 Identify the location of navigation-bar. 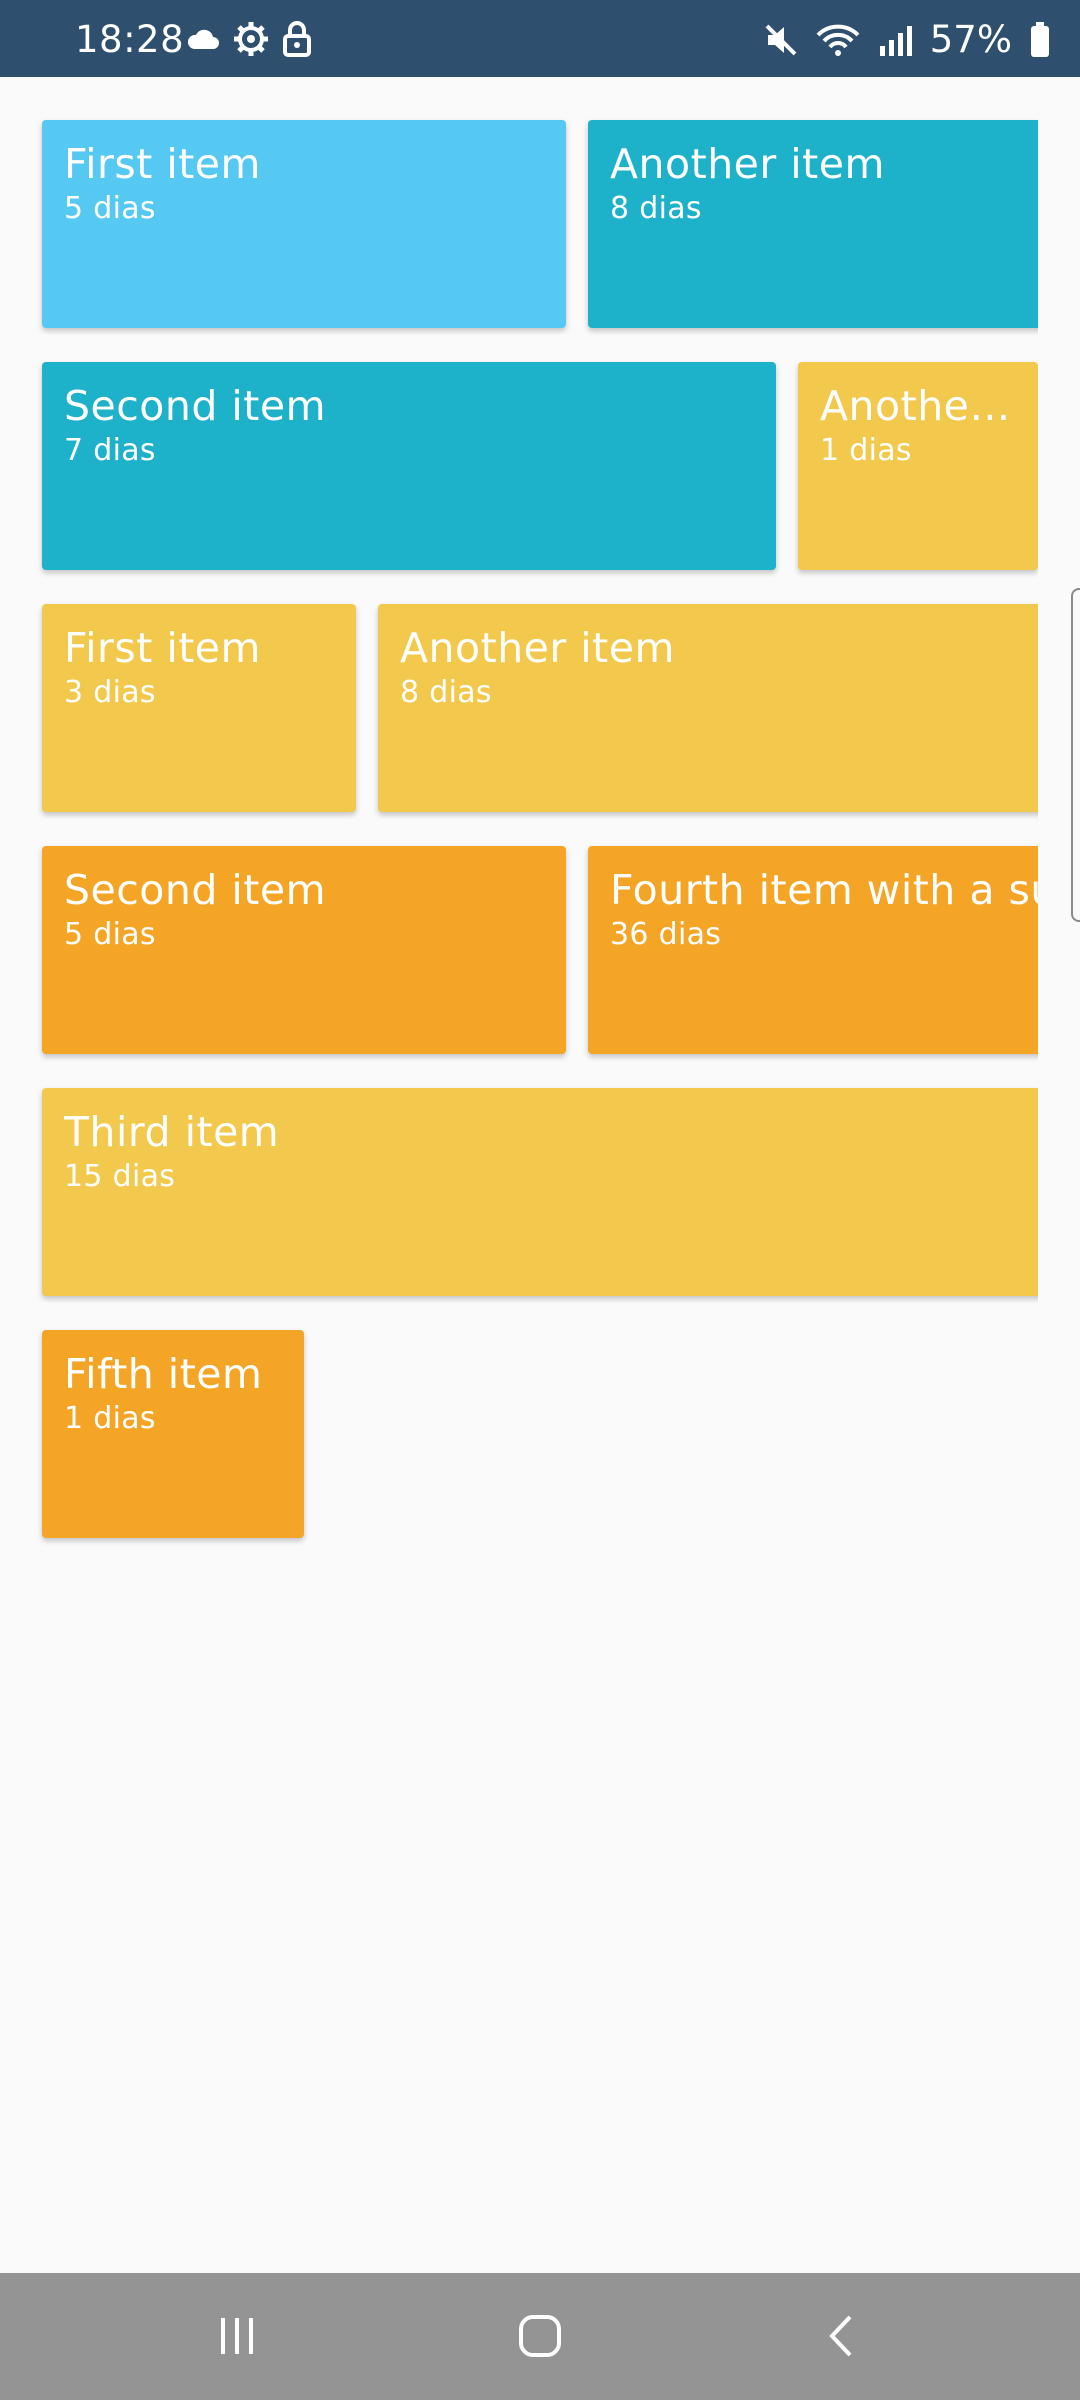
(540, 2336).